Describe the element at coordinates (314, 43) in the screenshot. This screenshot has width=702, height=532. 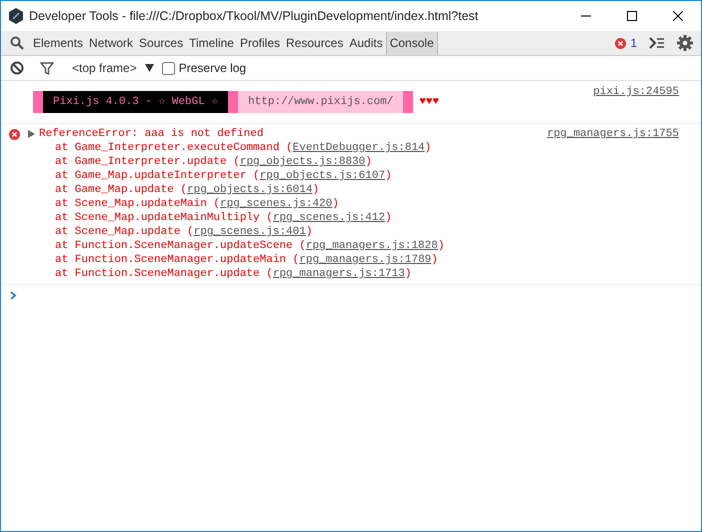
I see `devtools-tab: Resources` at that location.